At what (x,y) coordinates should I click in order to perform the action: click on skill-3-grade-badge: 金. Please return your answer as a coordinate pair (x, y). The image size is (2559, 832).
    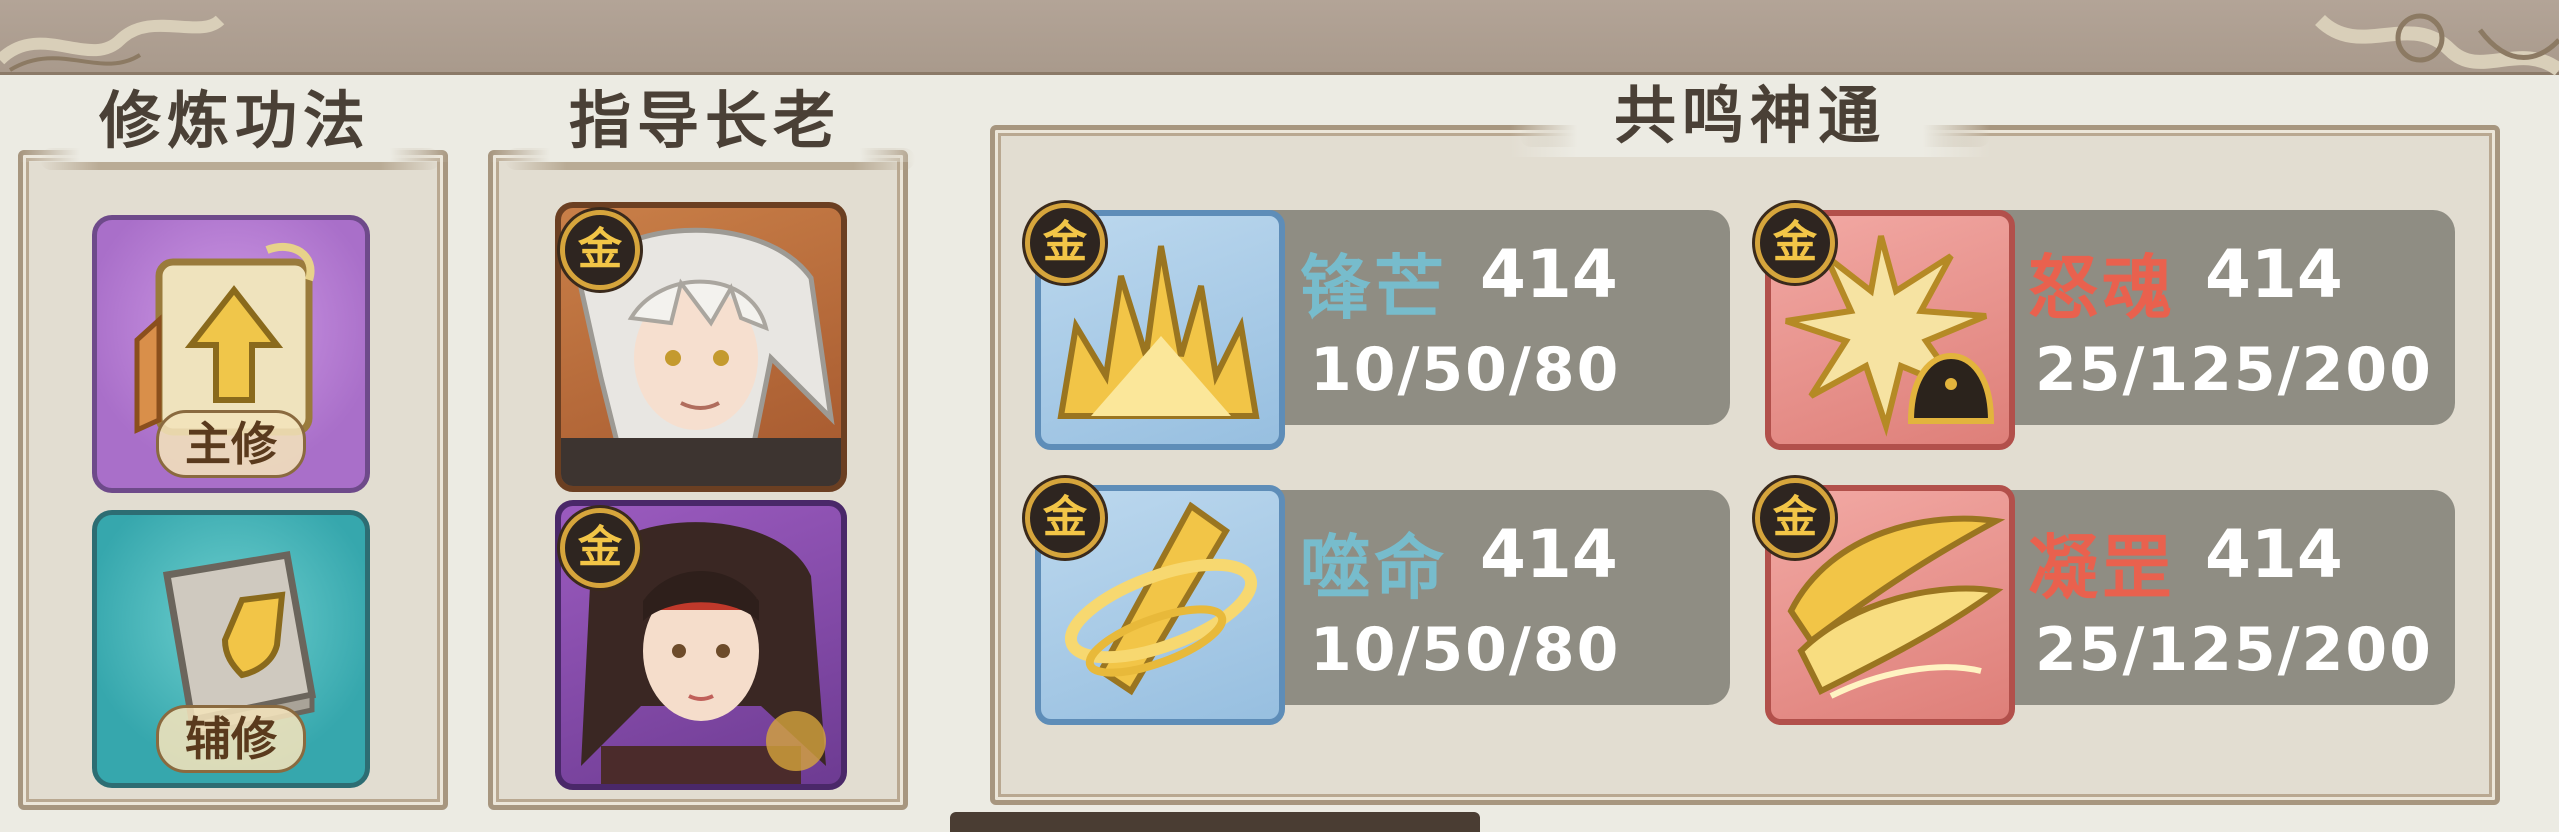
    Looking at the image, I should click on (1065, 518).